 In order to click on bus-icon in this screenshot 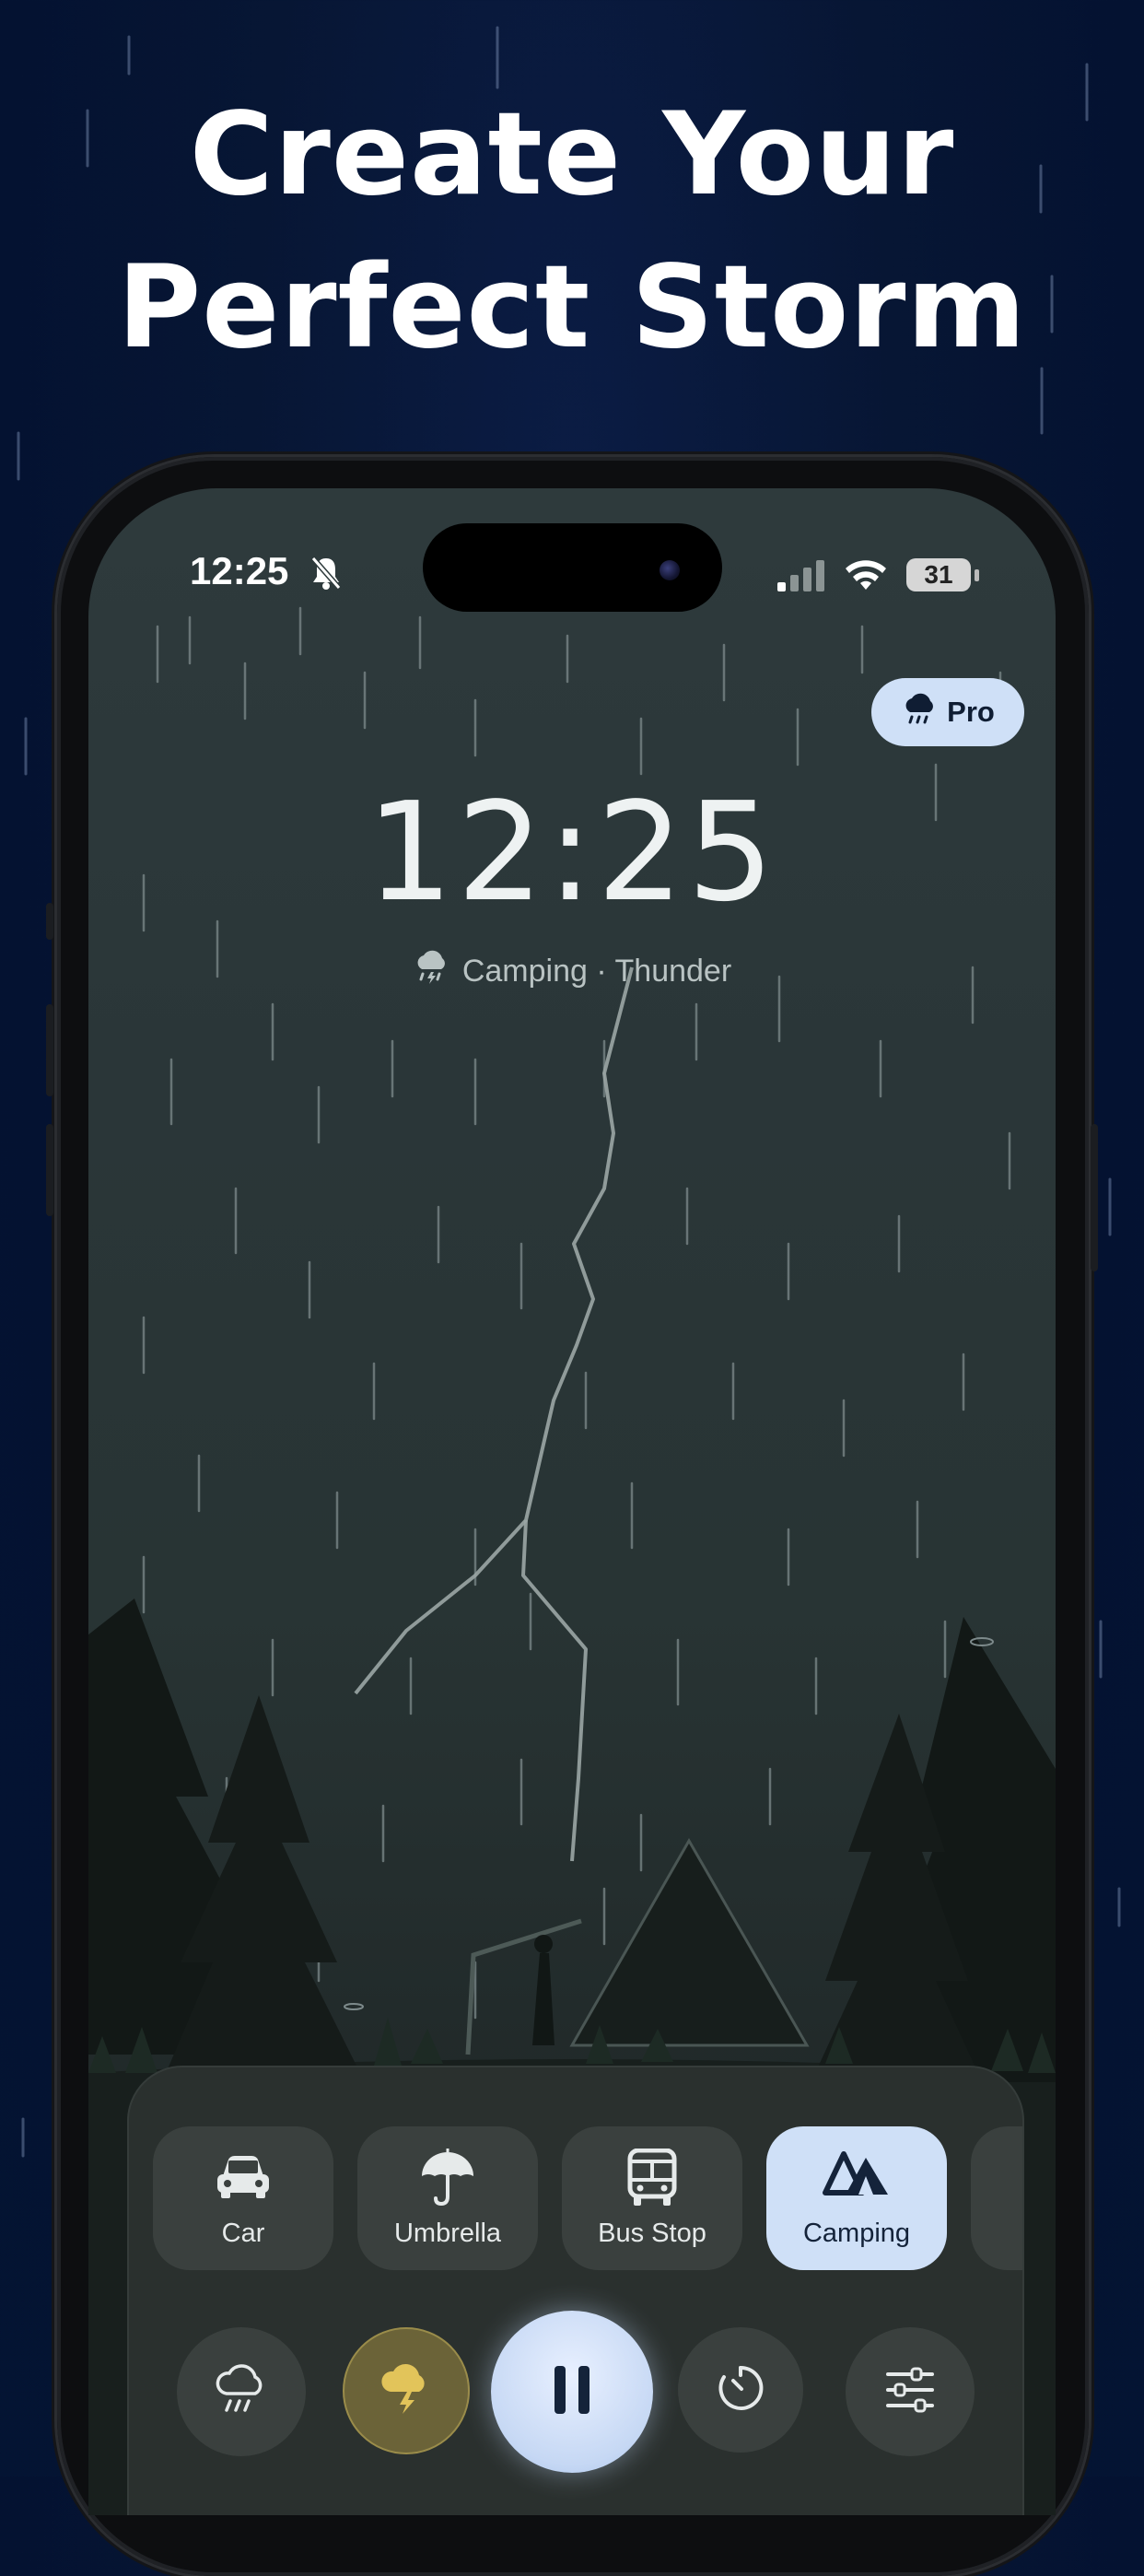, I will do `click(652, 2177)`.